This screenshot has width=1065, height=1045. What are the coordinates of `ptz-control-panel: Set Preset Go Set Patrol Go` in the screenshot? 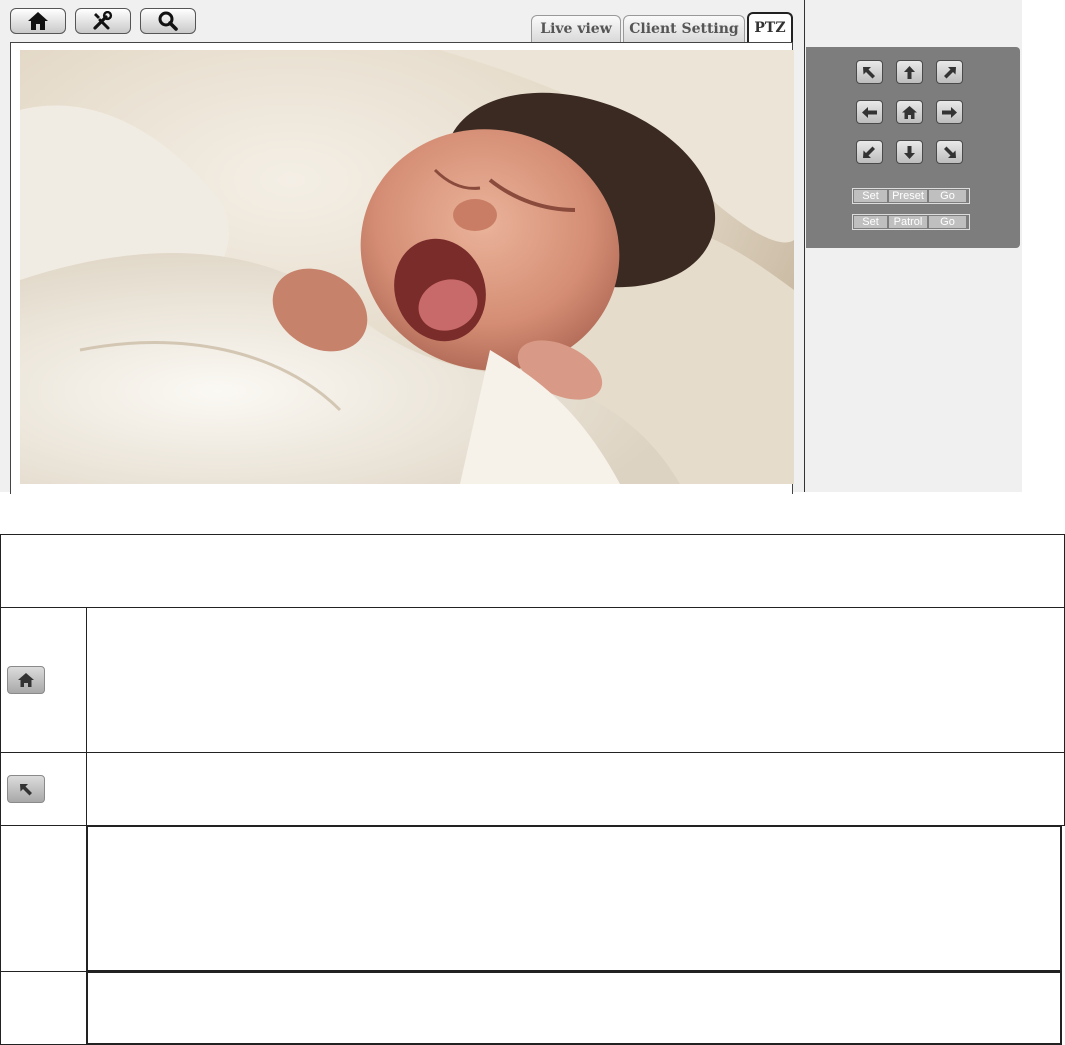 It's located at (913, 147).